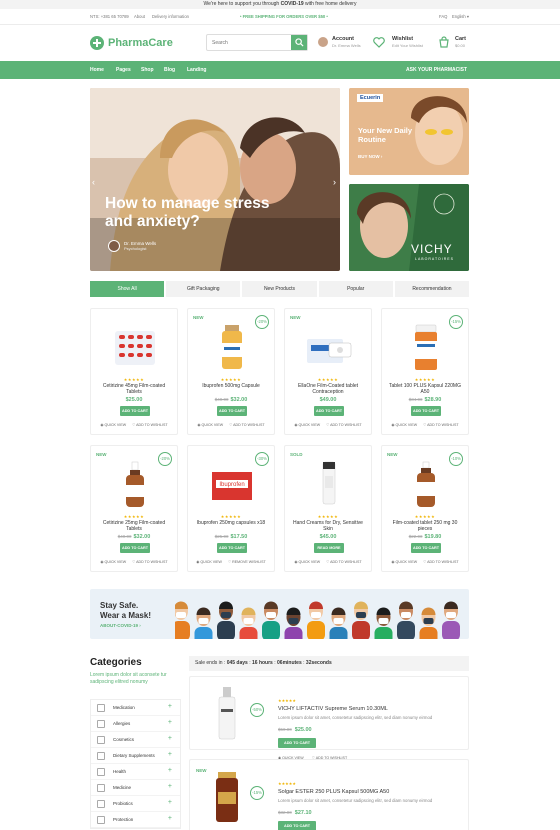  Describe the element at coordinates (135, 772) in the screenshot. I see `category-item: Health +` at that location.